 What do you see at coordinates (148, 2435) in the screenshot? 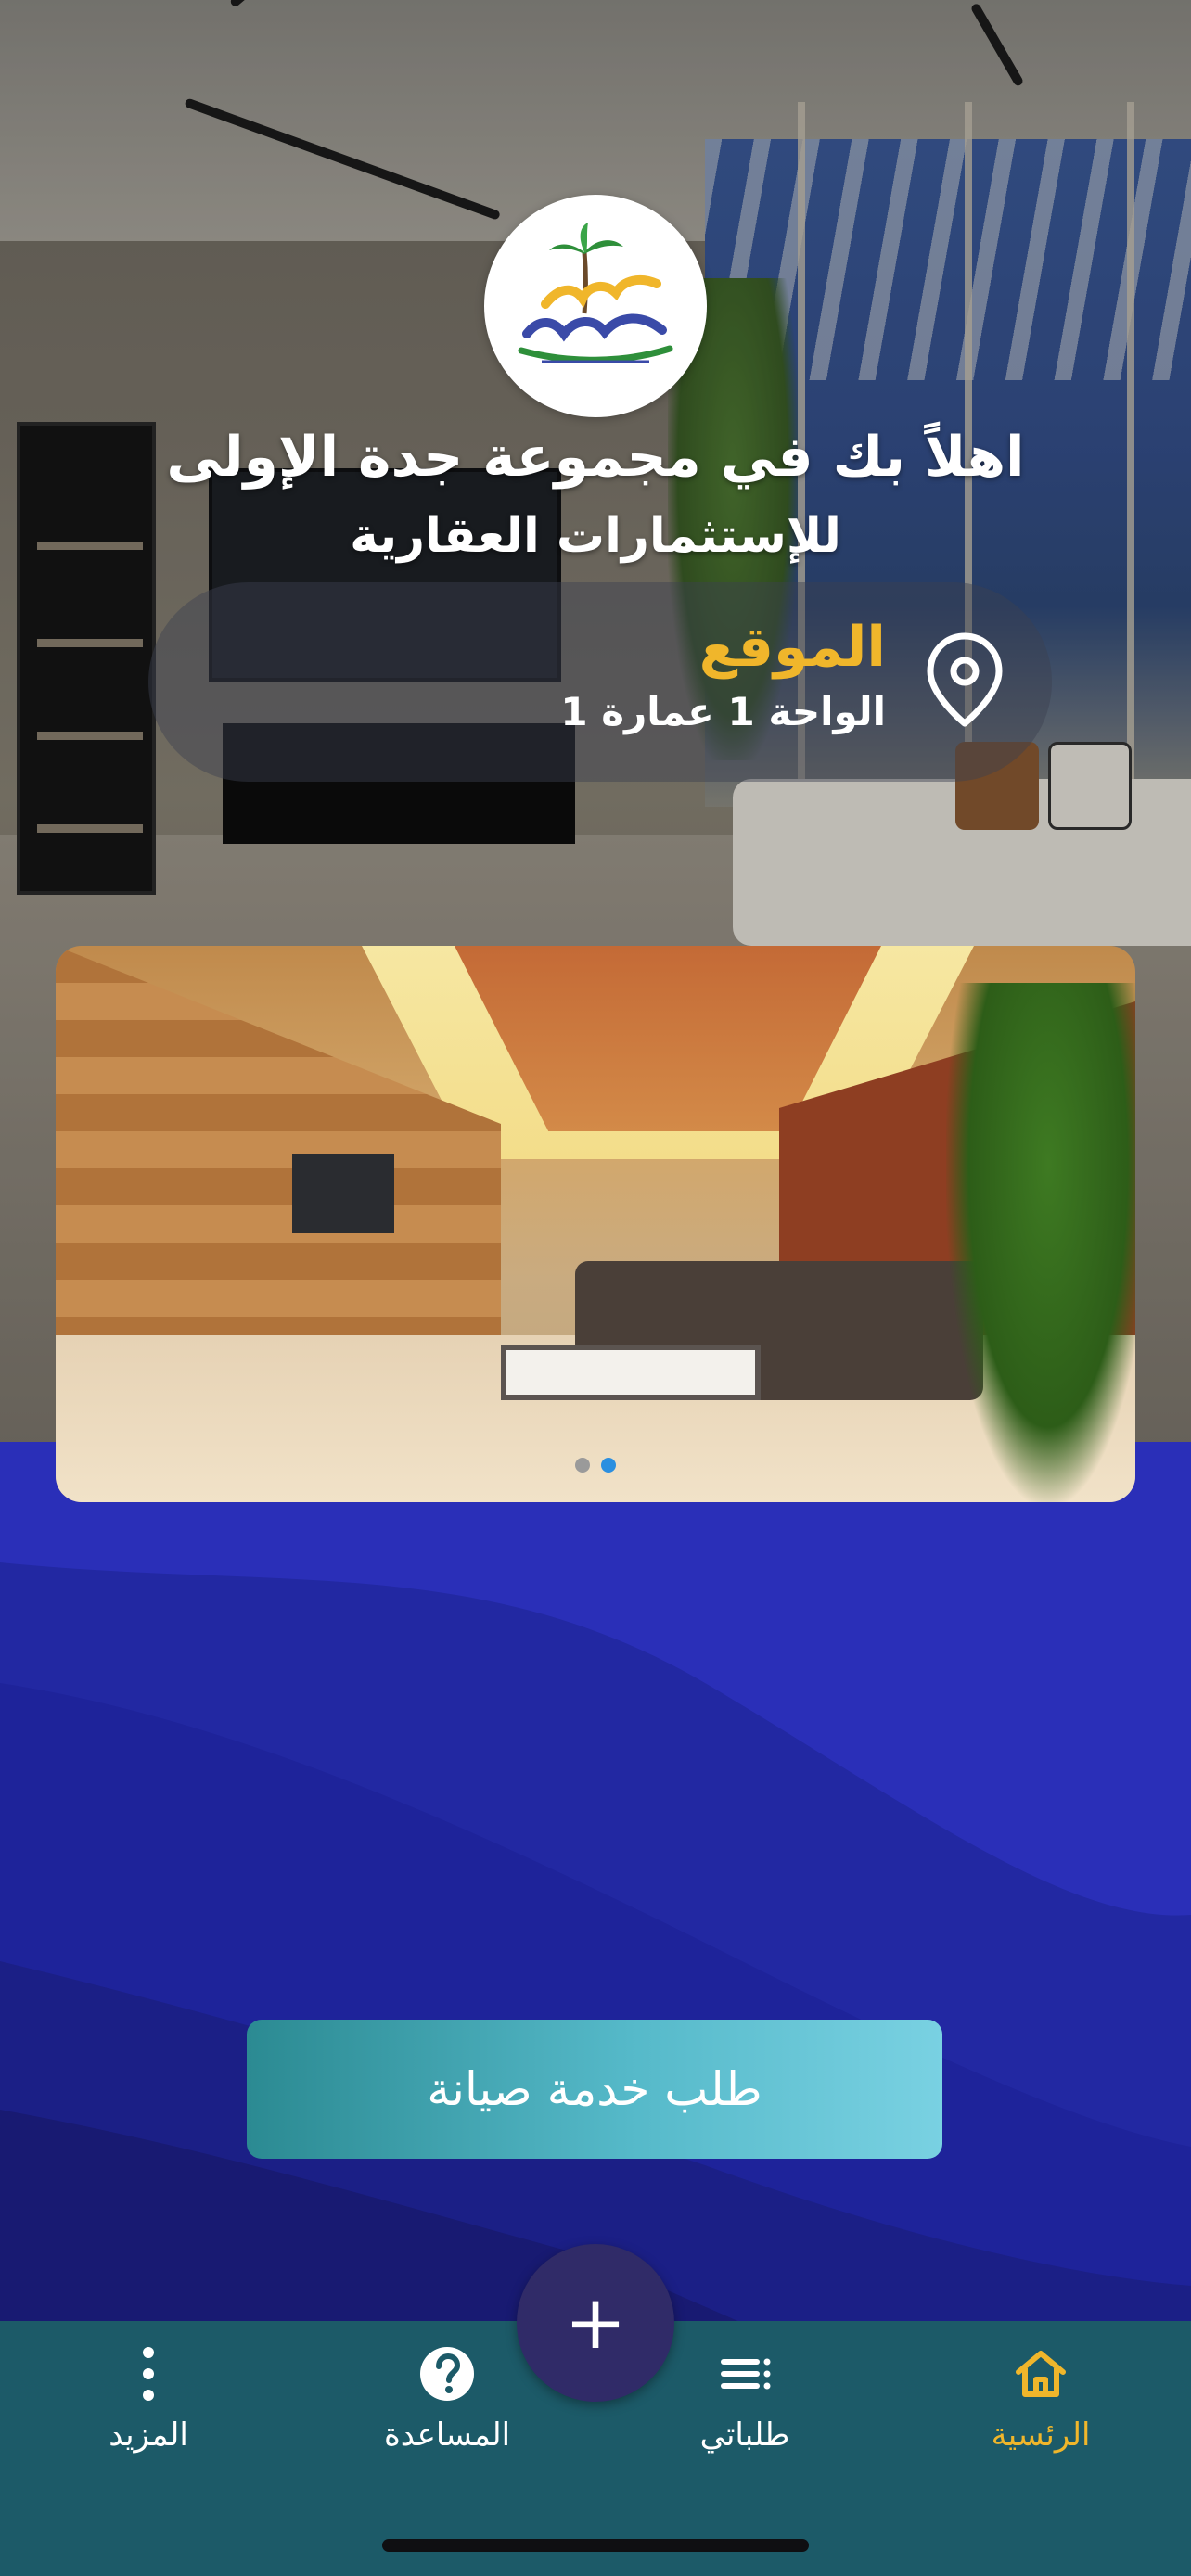
I see `nav-label-more: المزيد` at bounding box center [148, 2435].